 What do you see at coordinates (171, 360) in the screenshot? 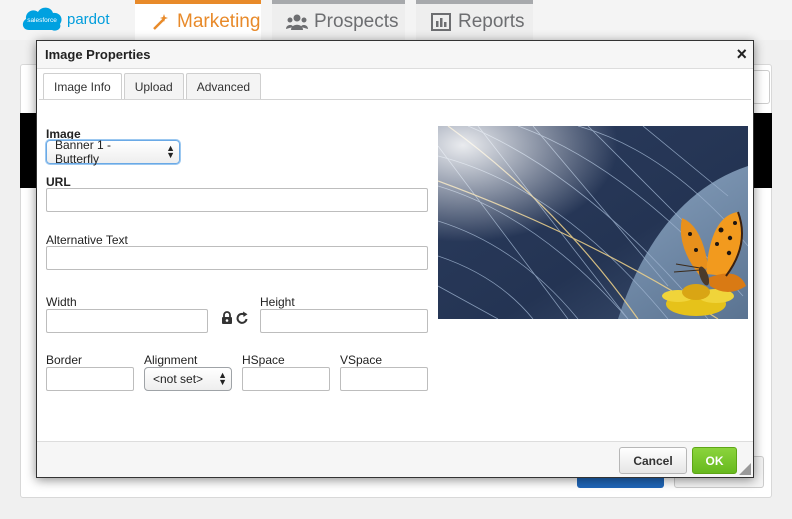
I see `alignment-label: Alignment` at bounding box center [171, 360].